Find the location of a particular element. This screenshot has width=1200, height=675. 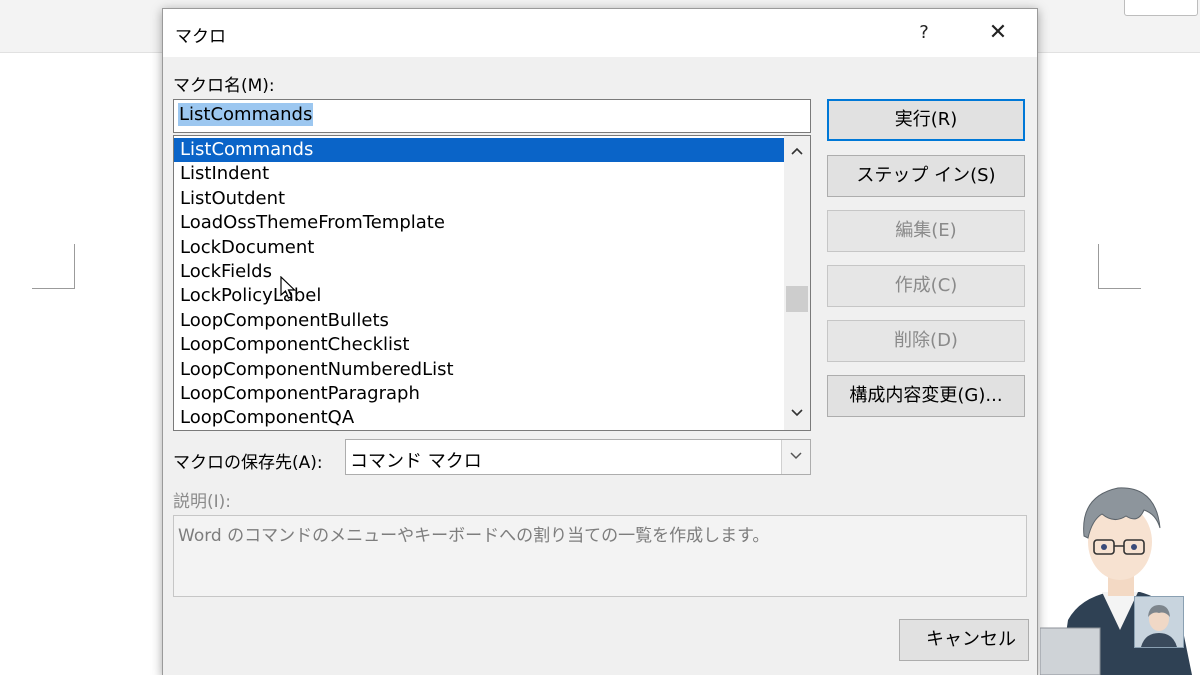

macro-store-label: マクロの保存先(A): is located at coordinates (248, 463).